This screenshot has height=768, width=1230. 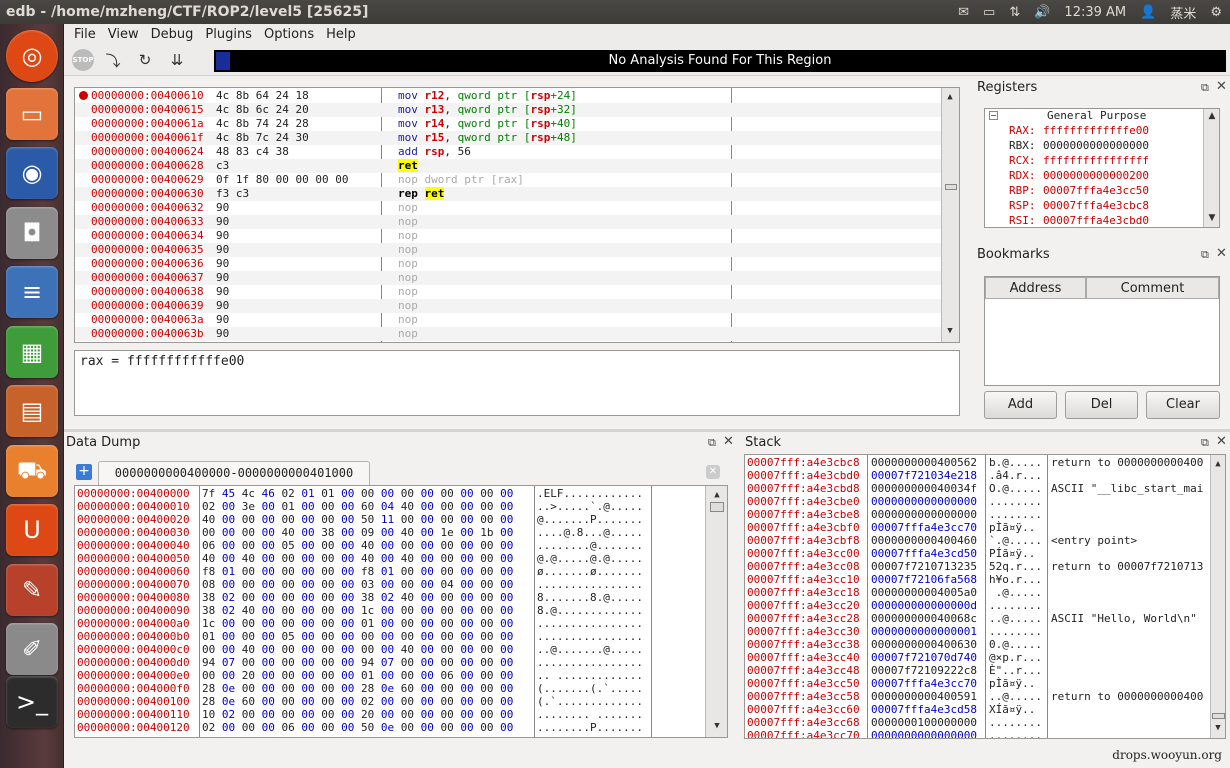 I want to click on stack-scrollbar: ▲ ▼, so click(x=1217, y=596).